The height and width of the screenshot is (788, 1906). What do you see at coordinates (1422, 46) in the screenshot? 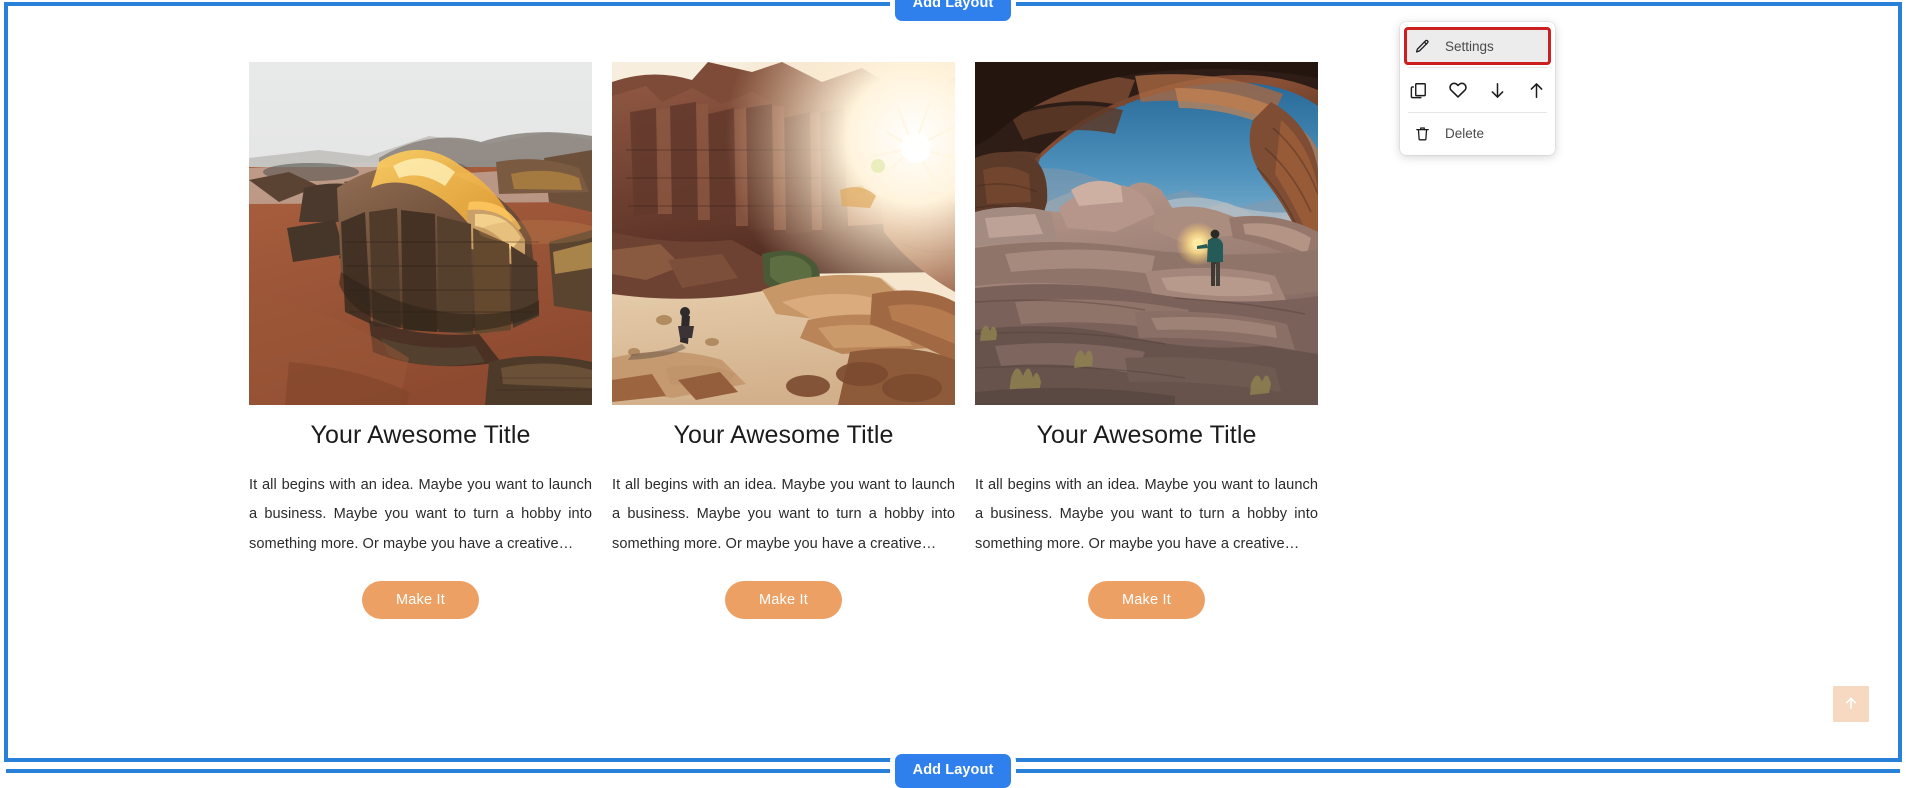
I see `pencil-icon` at bounding box center [1422, 46].